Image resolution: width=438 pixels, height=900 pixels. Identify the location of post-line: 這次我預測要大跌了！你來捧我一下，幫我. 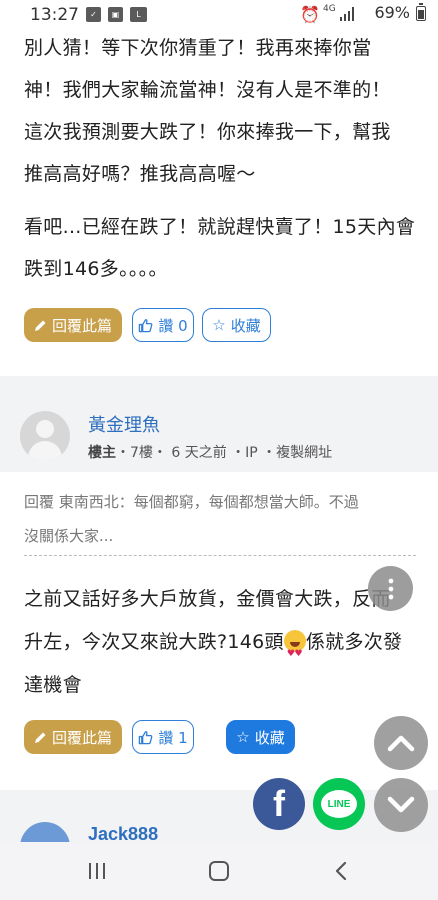
(207, 132).